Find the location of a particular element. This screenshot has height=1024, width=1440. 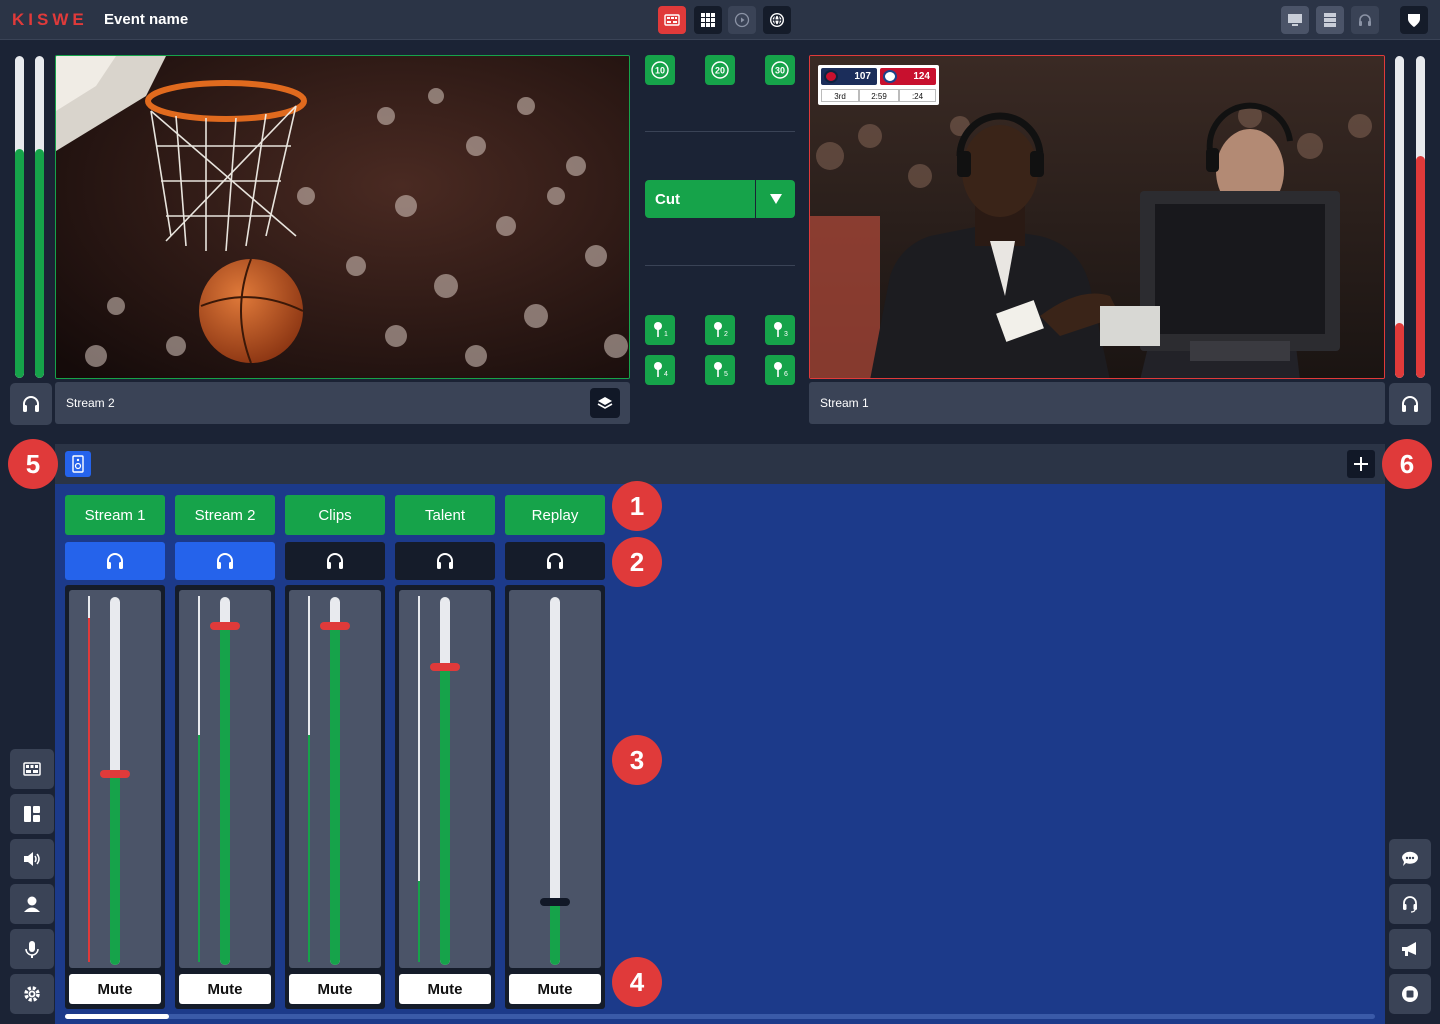

rewind-10-icon: 10 is located at coordinates (660, 70).